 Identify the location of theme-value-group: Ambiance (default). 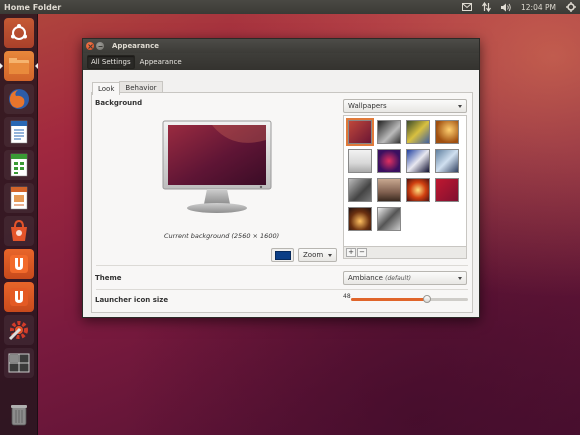
(379, 278).